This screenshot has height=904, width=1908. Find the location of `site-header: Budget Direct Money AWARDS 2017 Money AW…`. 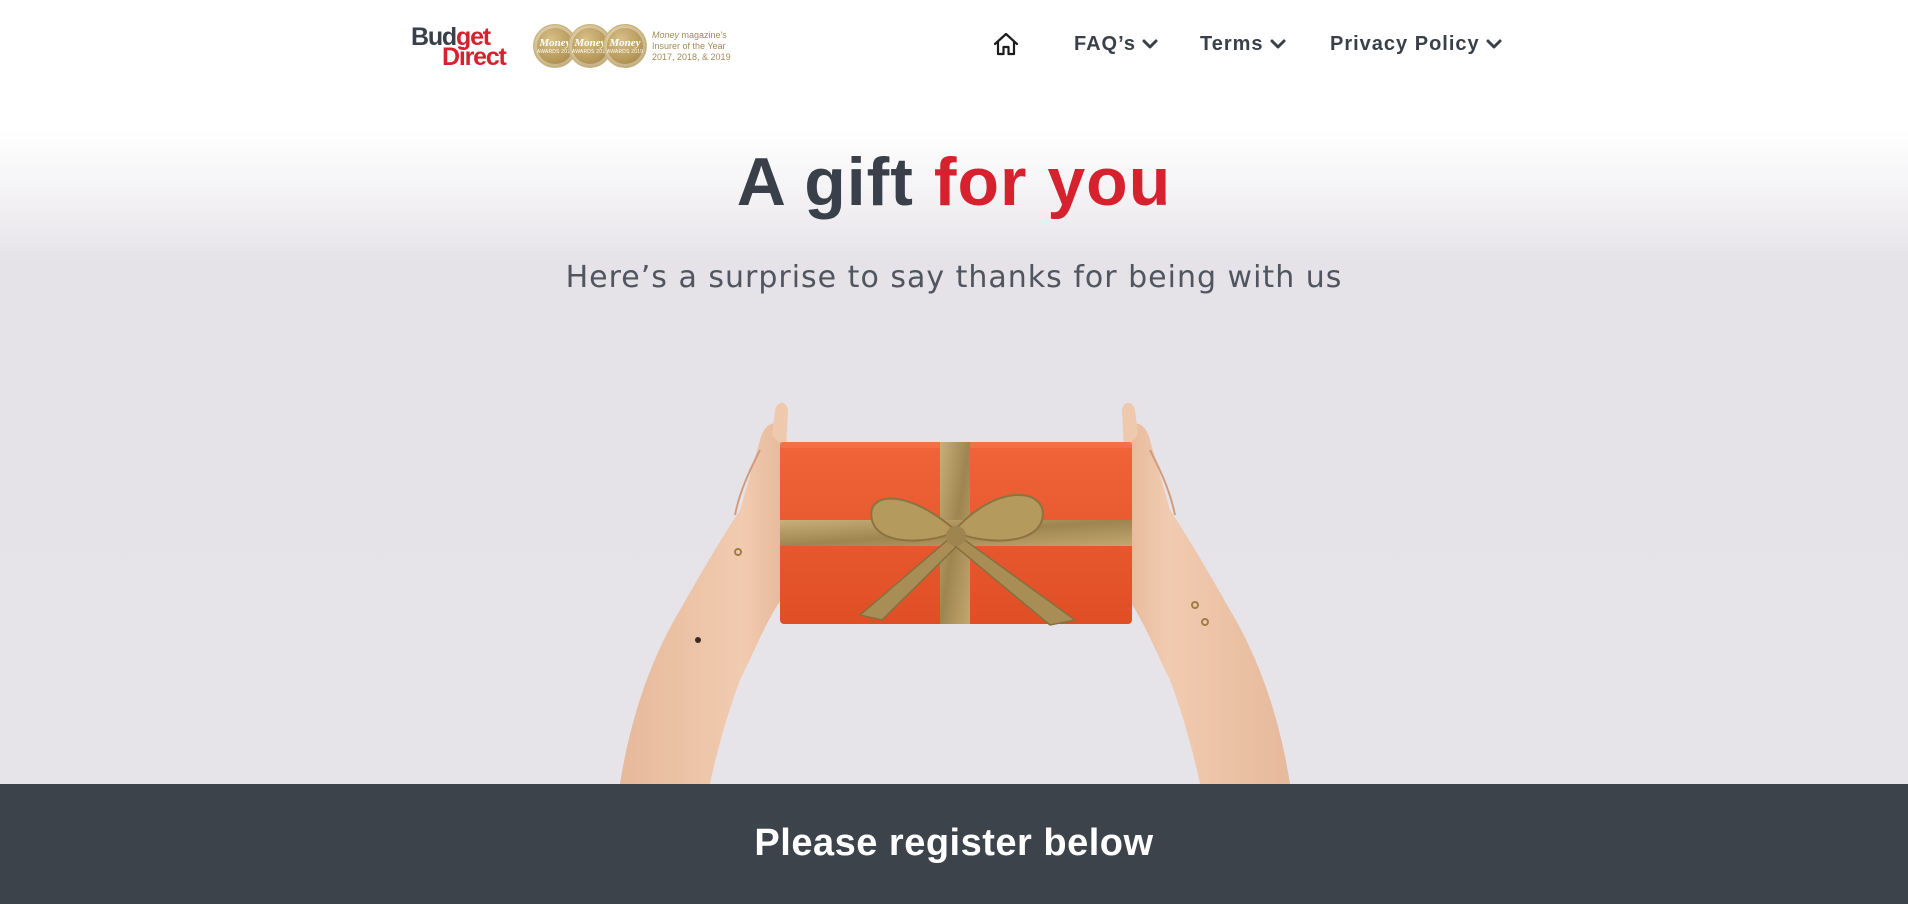

site-header: Budget Direct Money AWARDS 2017 Money AW… is located at coordinates (954, 45).